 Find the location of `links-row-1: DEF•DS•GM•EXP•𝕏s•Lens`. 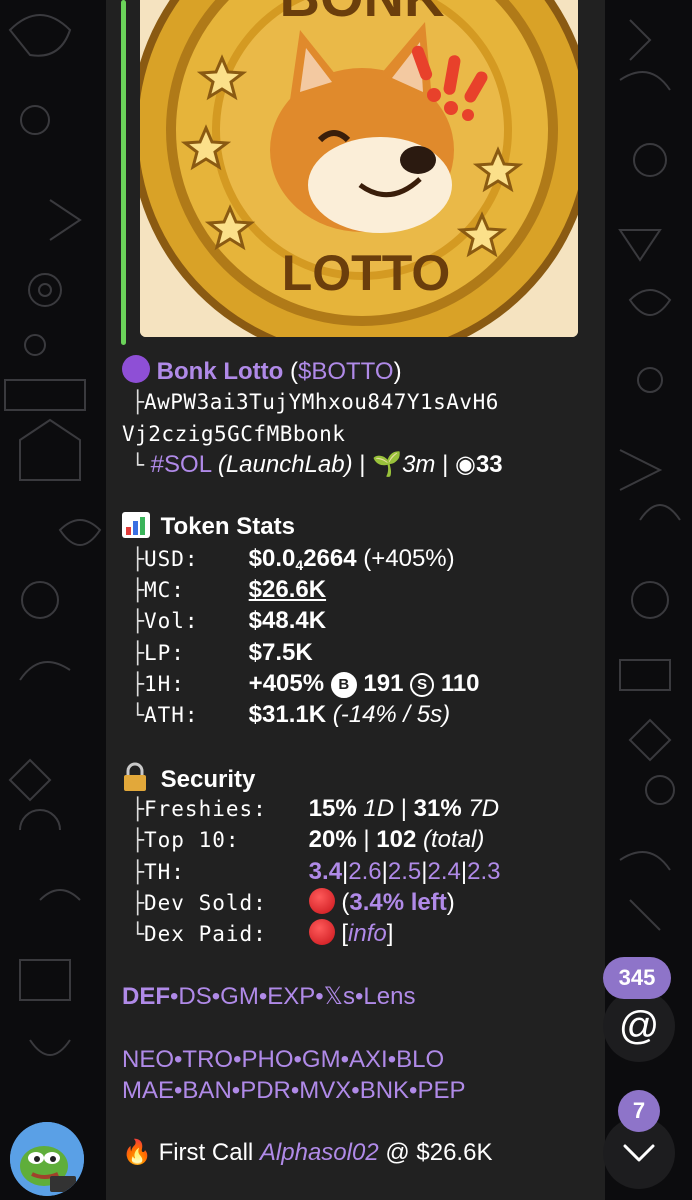

links-row-1: DEF•DS•GM•EXP•𝕏s•Lens is located at coordinates (269, 996).